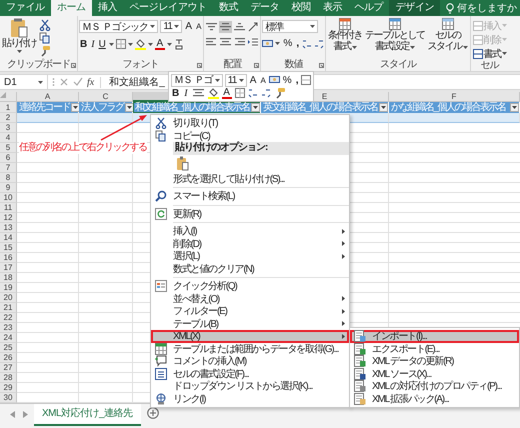 Image resolution: width=520 pixels, height=428 pixels. I want to click on quick-analysis-icon, so click(161, 286).